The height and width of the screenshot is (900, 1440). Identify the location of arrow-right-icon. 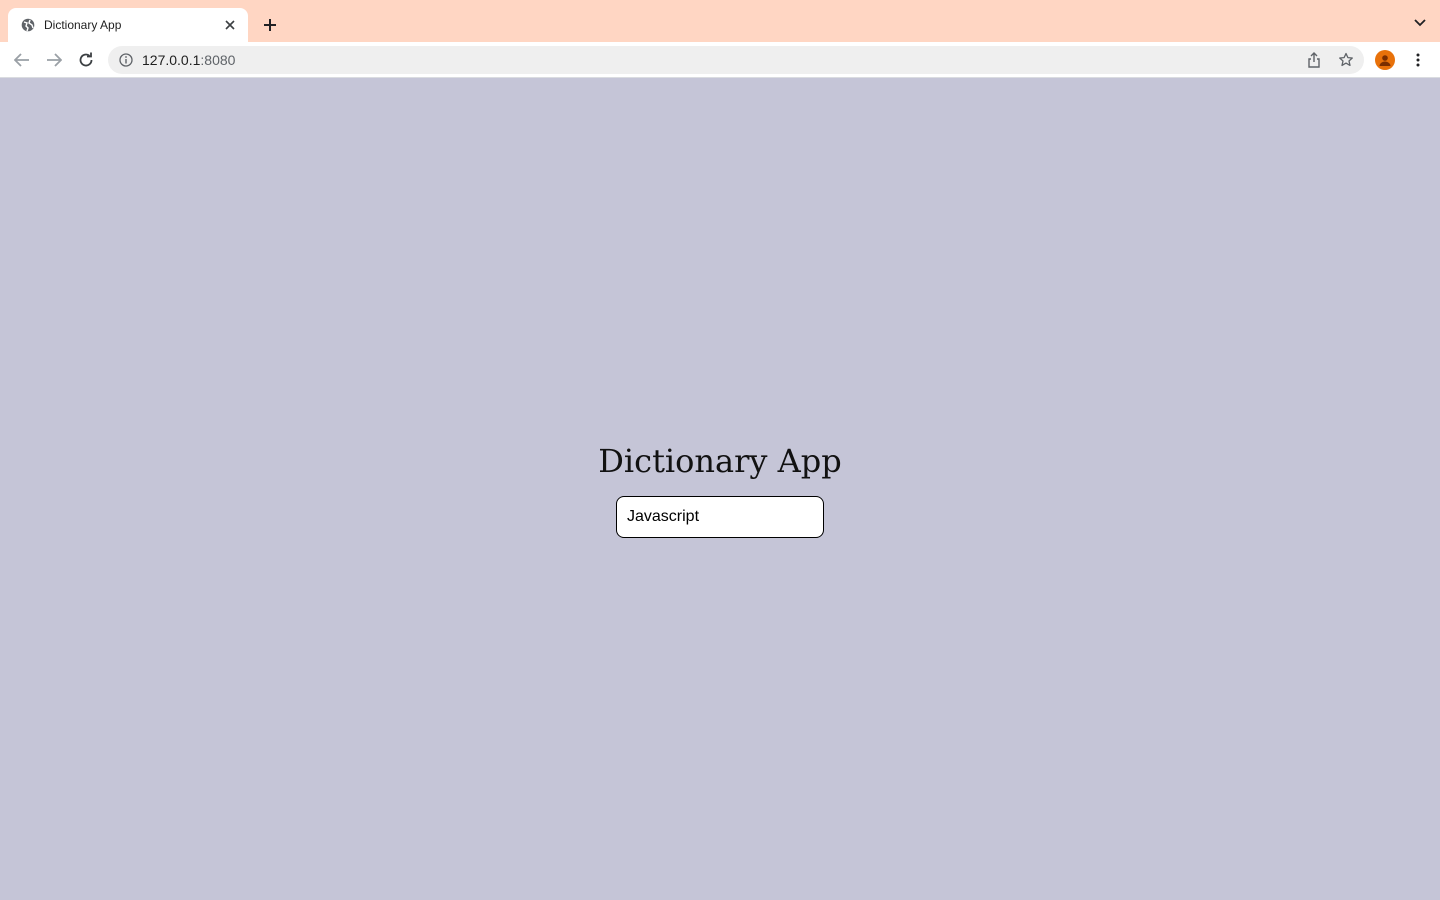
(54, 60).